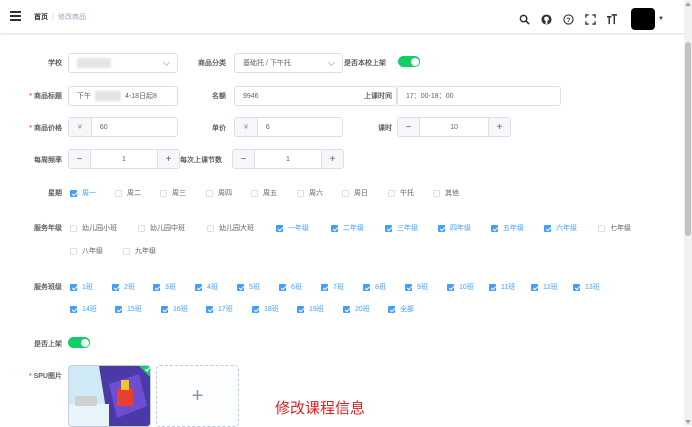 The height and width of the screenshot is (427, 692). I want to click on scroll-down-icon, so click(688, 422).